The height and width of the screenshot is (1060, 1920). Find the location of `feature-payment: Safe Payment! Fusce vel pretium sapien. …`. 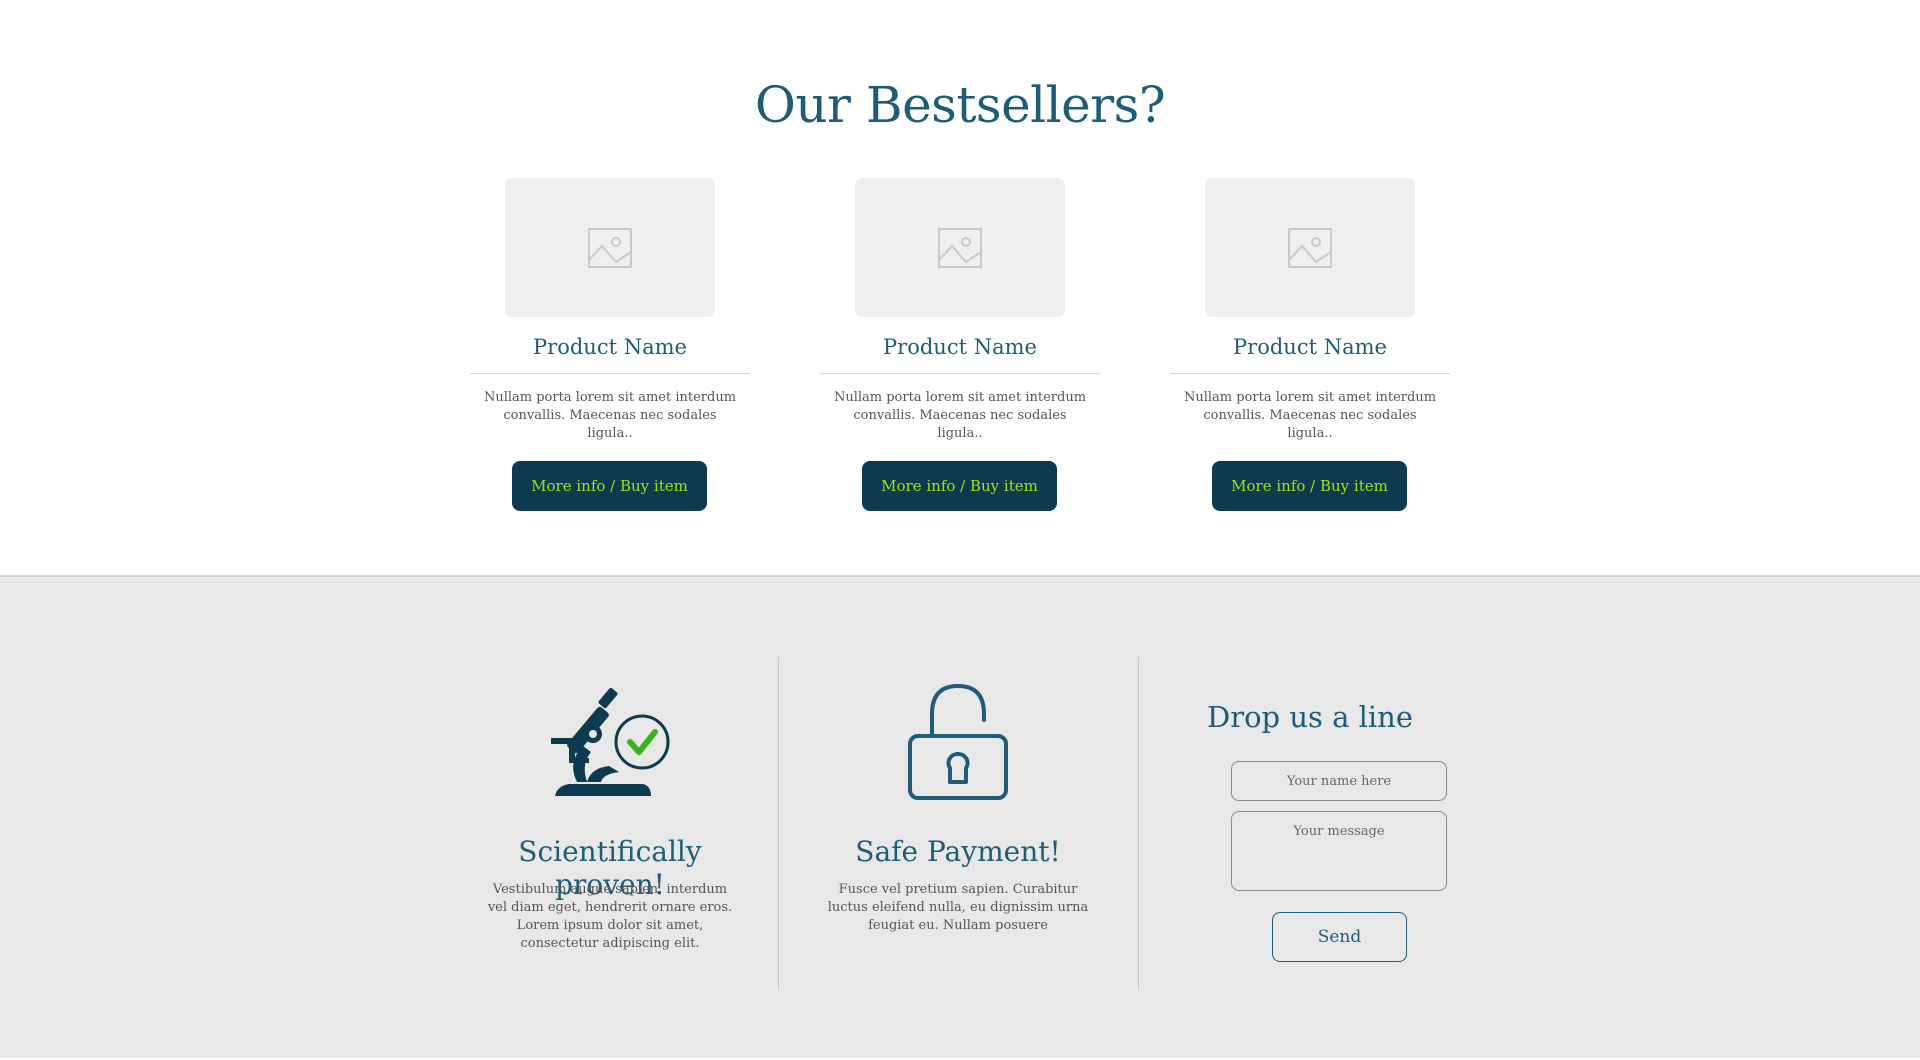

feature-payment: Safe Payment! Fusce vel pretium sapien. … is located at coordinates (958, 818).